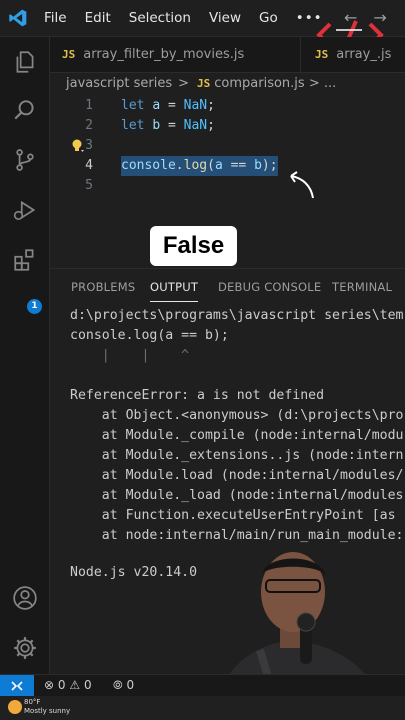 This screenshot has height=720, width=405. I want to click on weather-desc: Mostly sunny, so click(47, 711).